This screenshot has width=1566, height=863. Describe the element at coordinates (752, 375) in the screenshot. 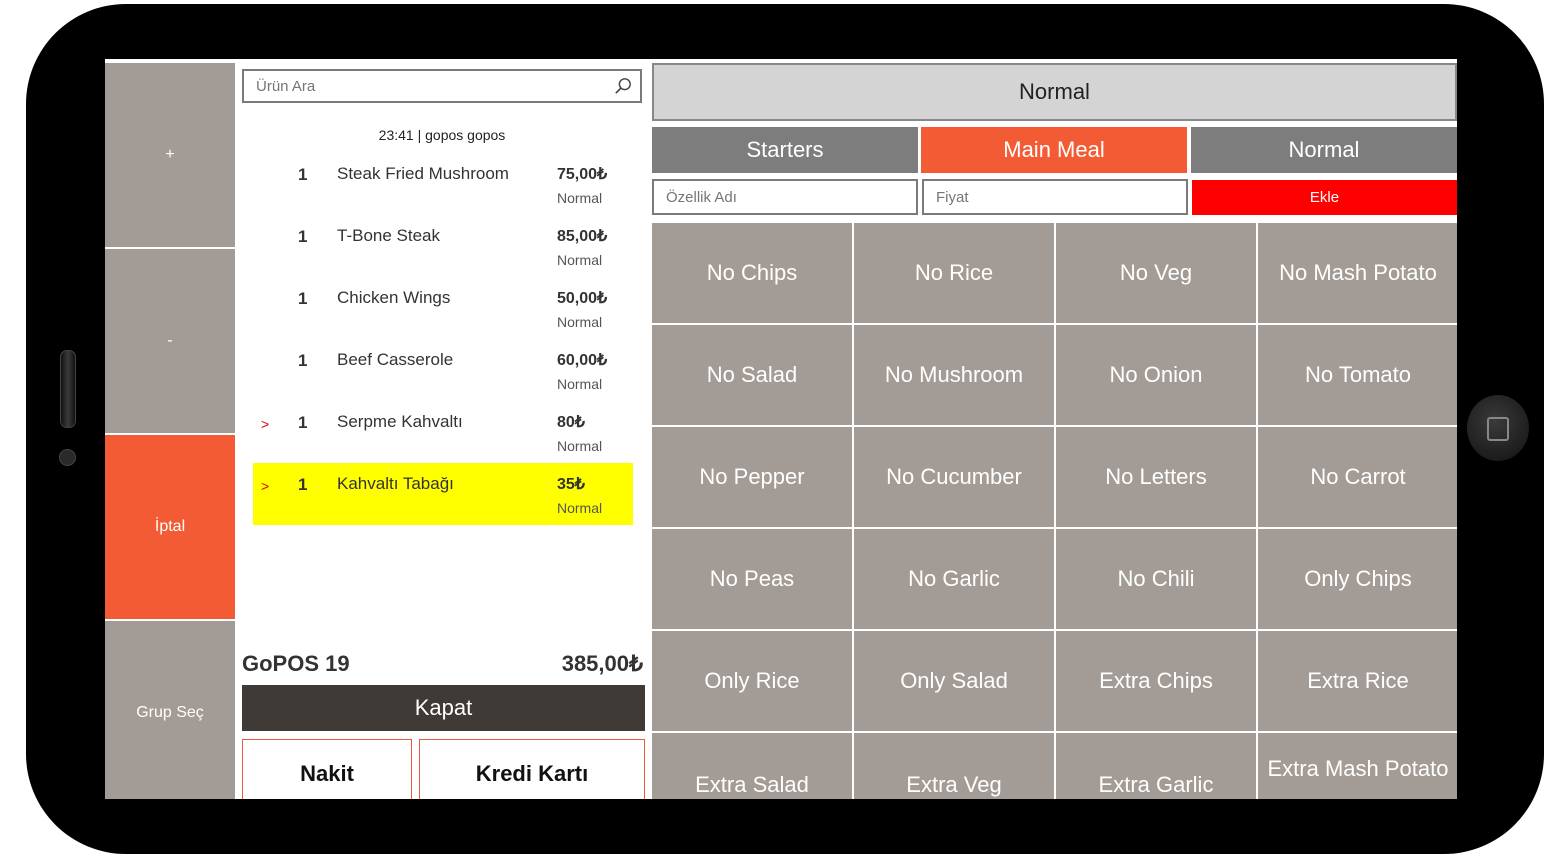

I see `option-no-salad: No Salad` at that location.